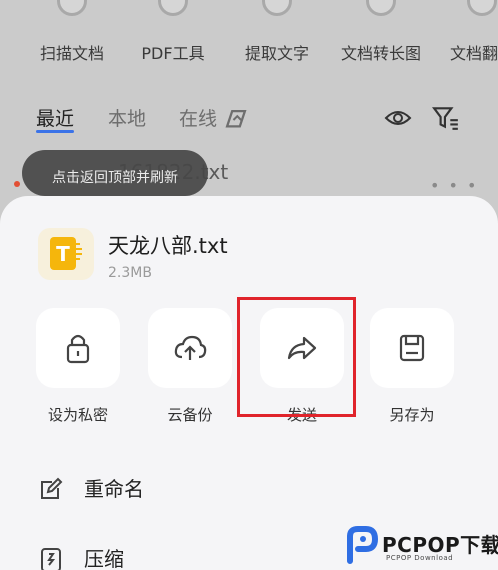 Image resolution: width=498 pixels, height=570 pixels. Describe the element at coordinates (188, 555) in the screenshot. I see `menu-item-compress: 压缩` at that location.